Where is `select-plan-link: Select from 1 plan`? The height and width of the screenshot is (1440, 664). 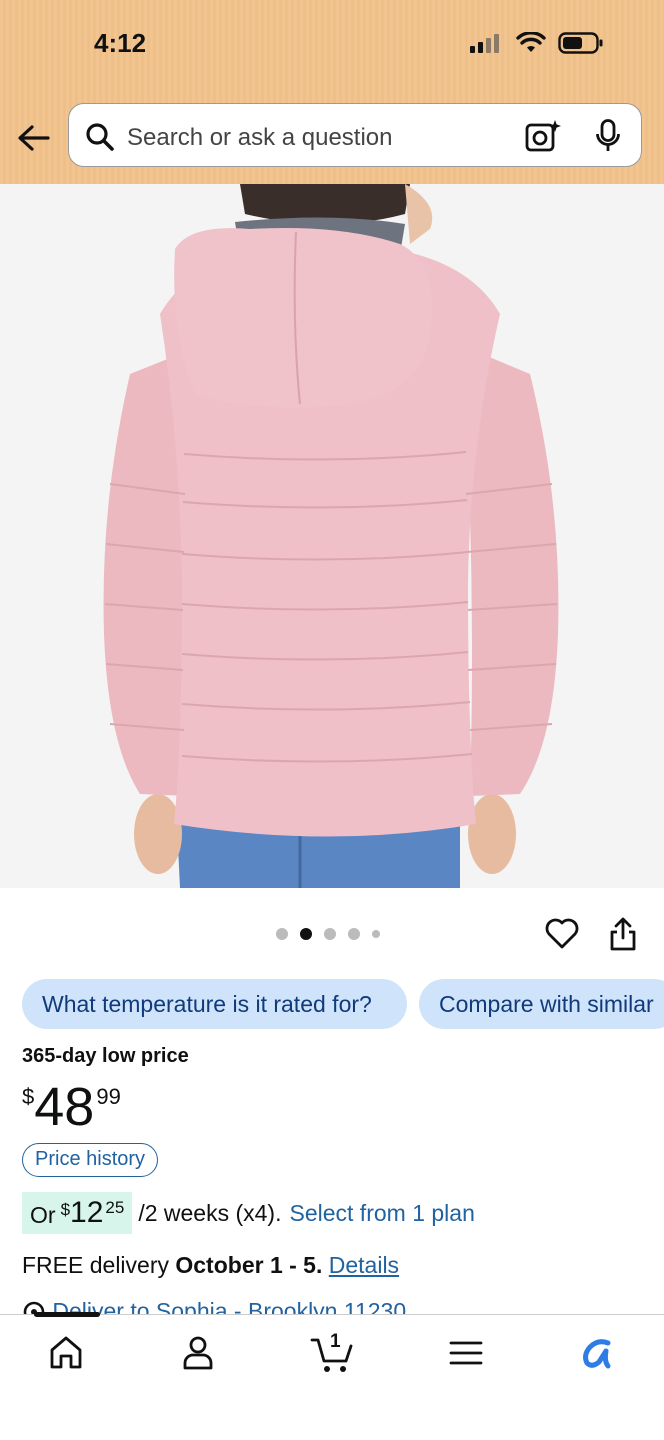
select-plan-link: Select from 1 plan is located at coordinates (381, 1213).